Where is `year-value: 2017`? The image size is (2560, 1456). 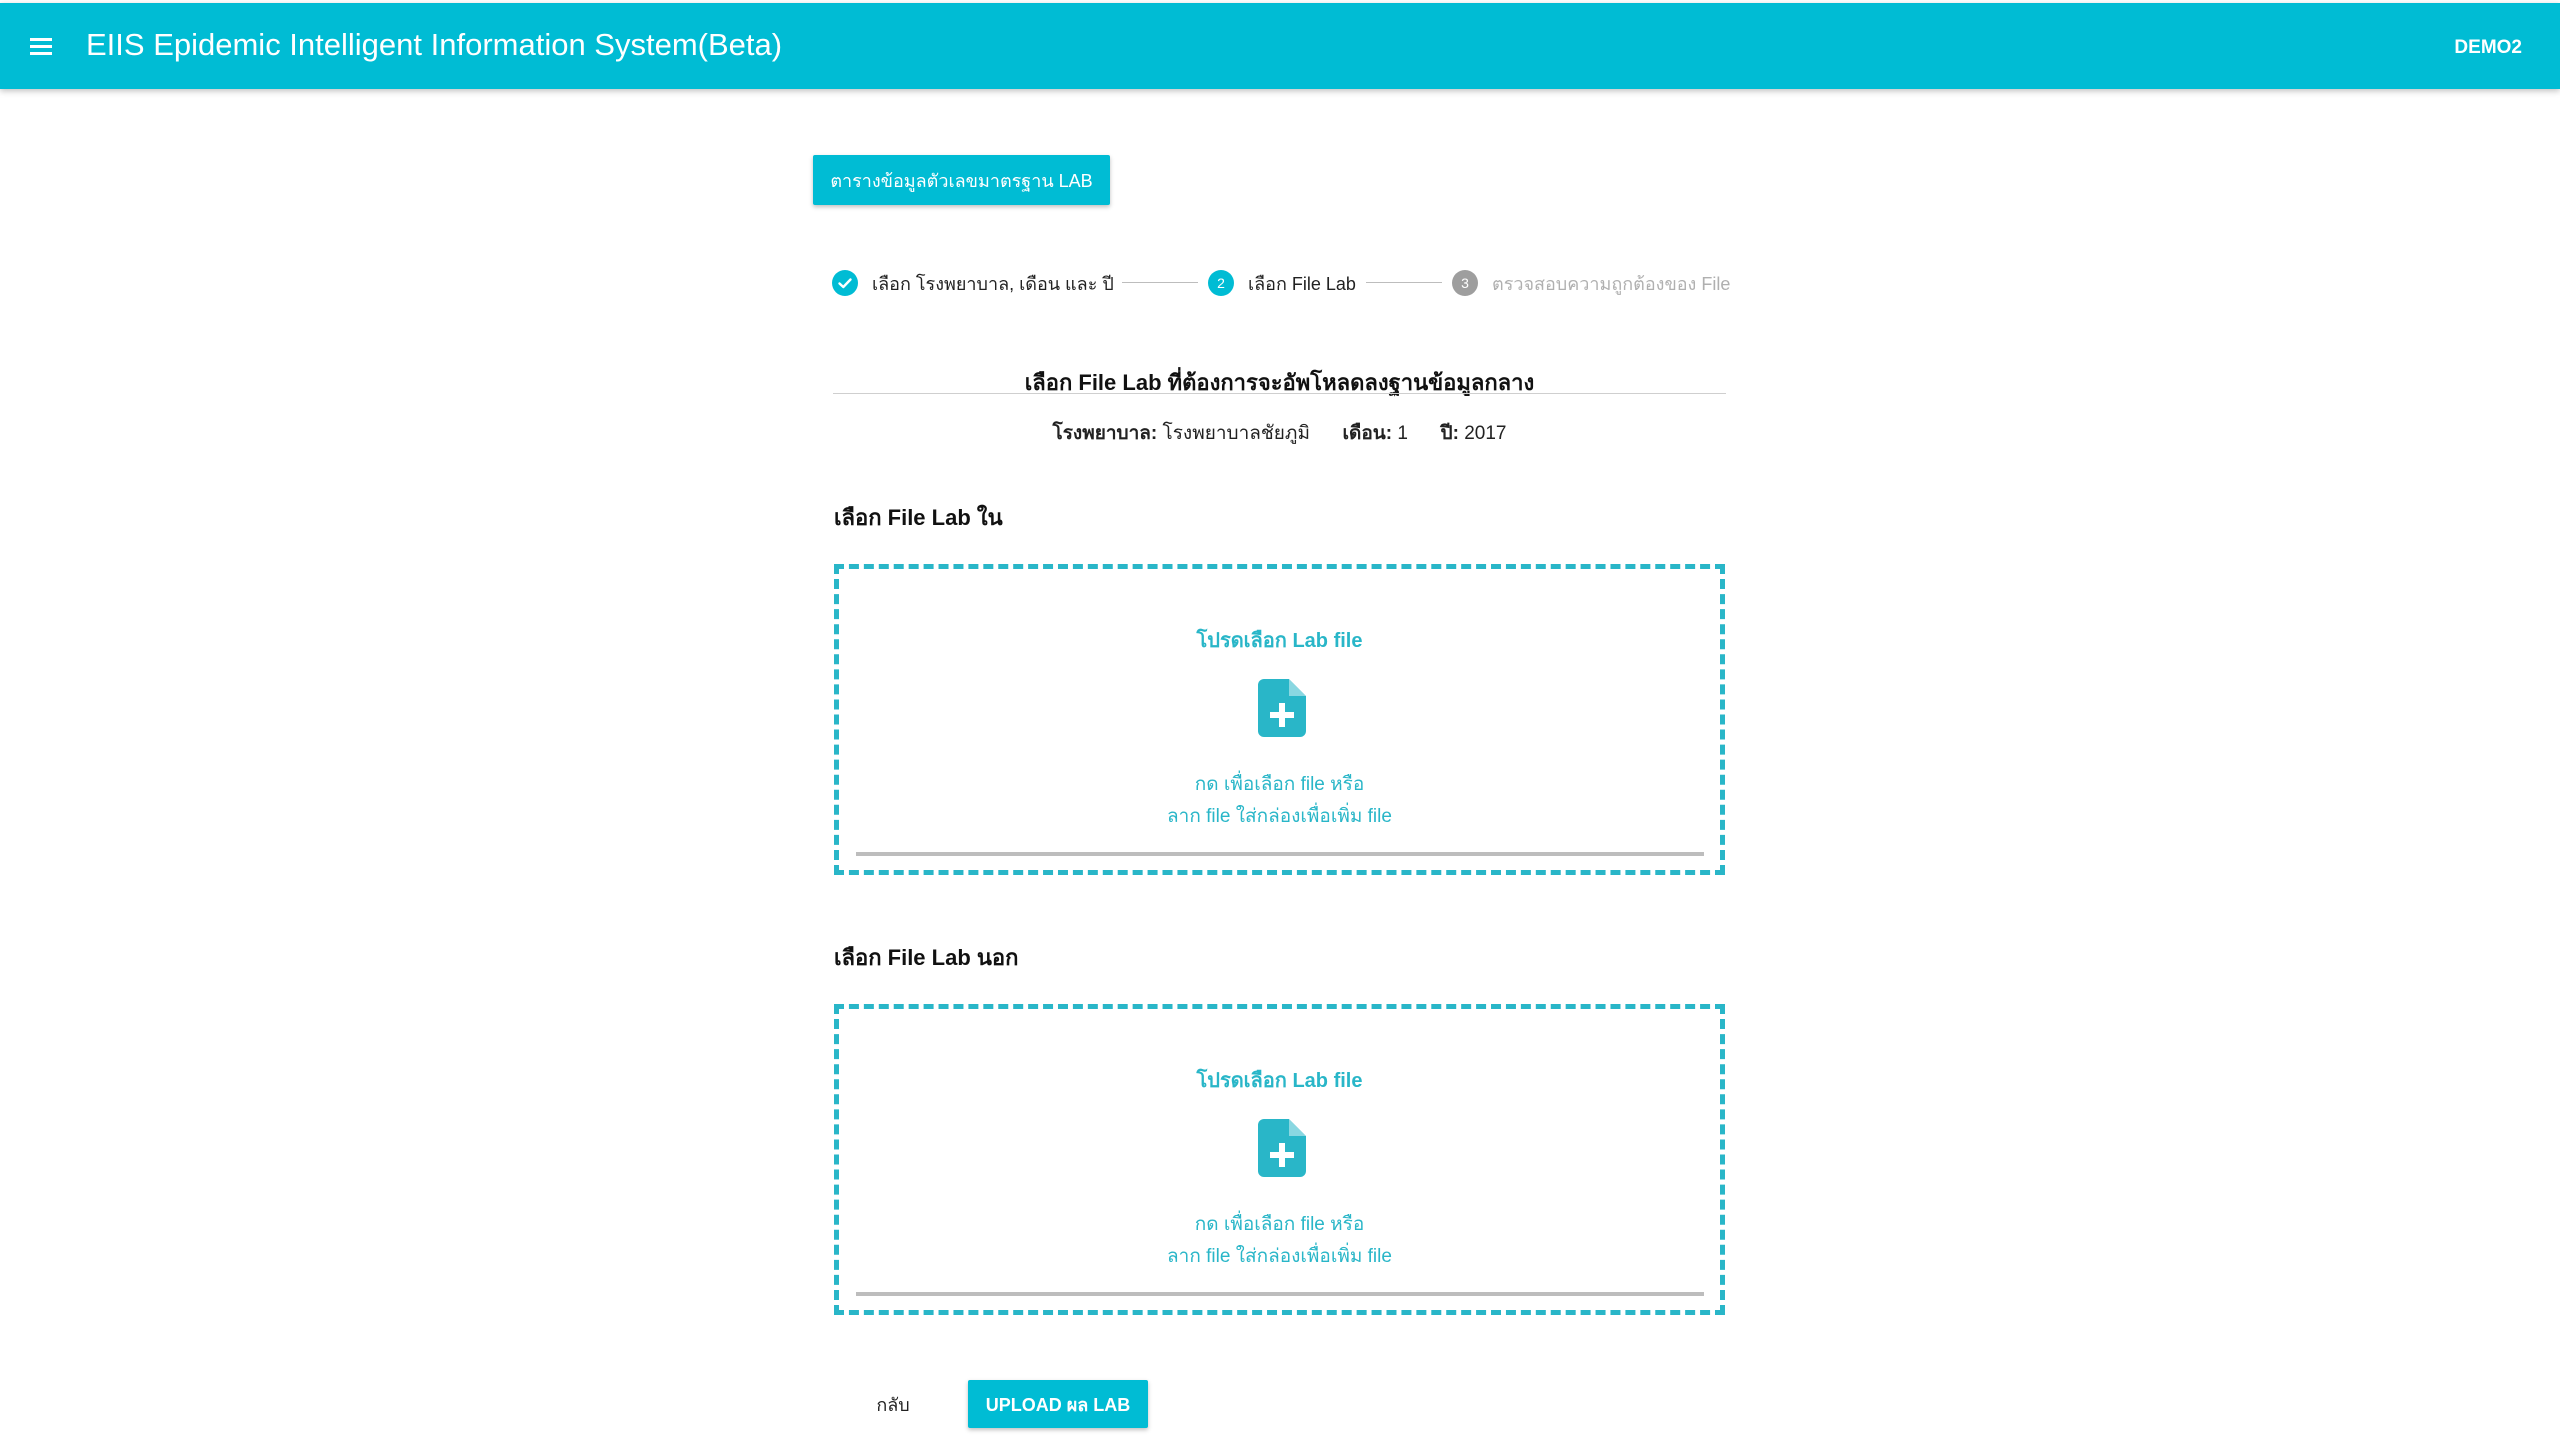
year-value: 2017 is located at coordinates (1485, 433).